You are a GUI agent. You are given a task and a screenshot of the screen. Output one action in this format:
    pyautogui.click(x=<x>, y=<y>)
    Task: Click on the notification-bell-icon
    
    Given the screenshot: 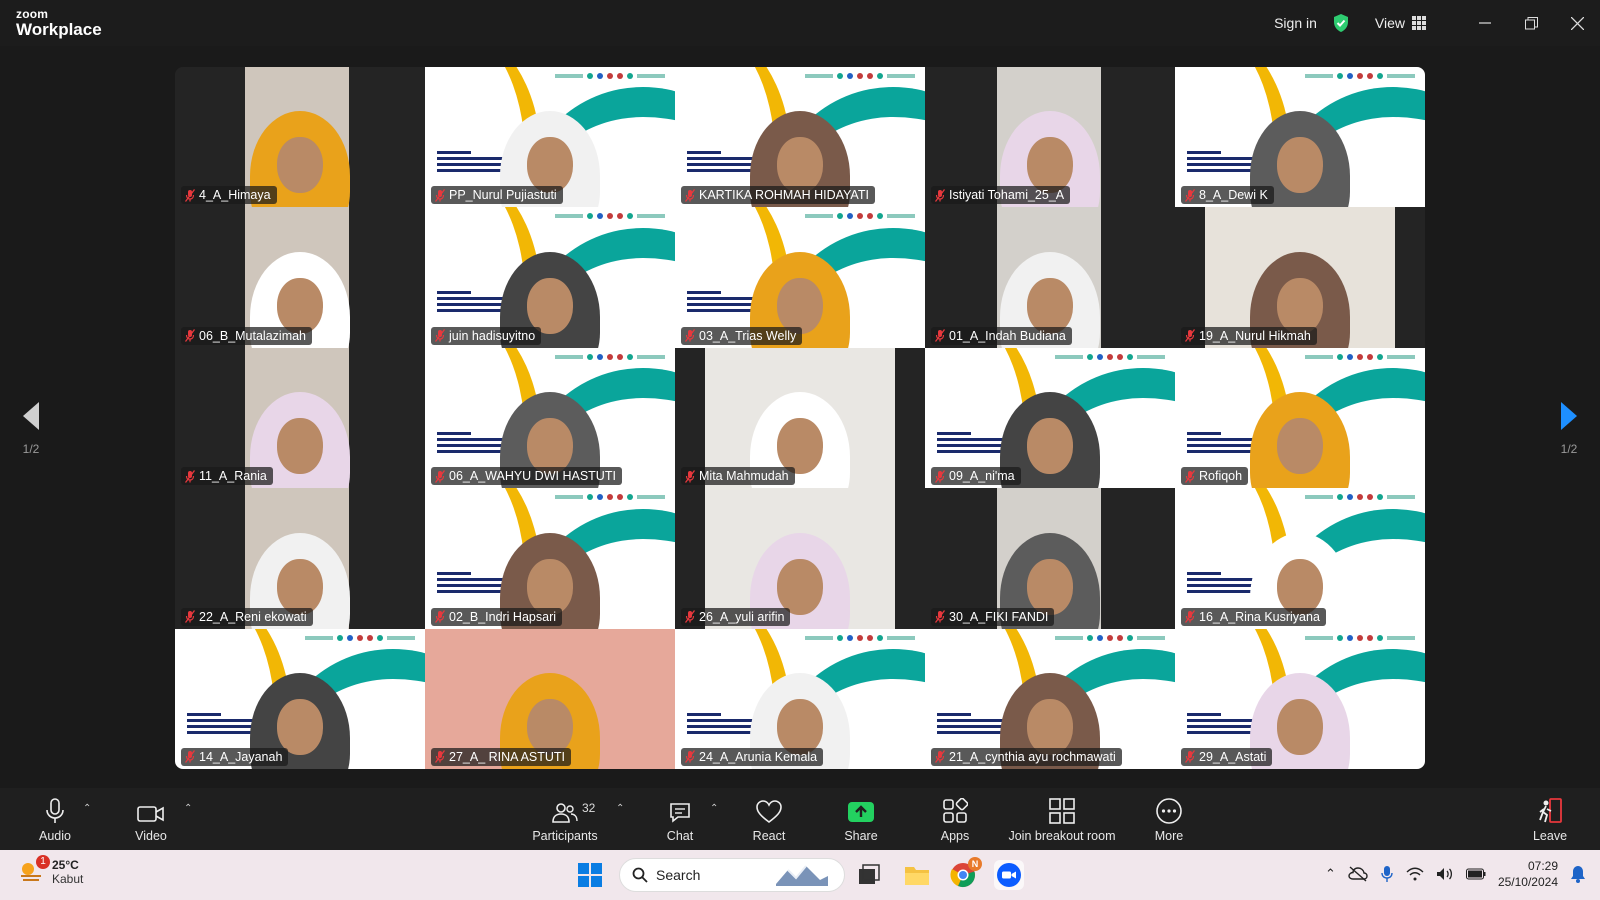 What is the action you would take?
    pyautogui.click(x=1578, y=874)
    